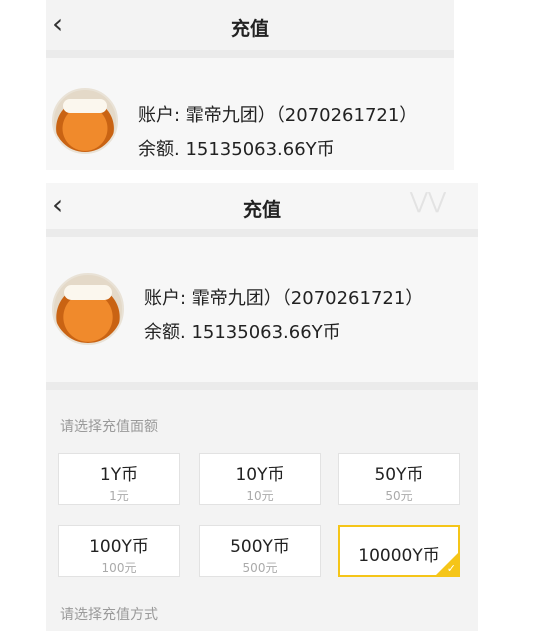 This screenshot has width=558, height=631. I want to click on page-title: 充值, so click(249, 29).